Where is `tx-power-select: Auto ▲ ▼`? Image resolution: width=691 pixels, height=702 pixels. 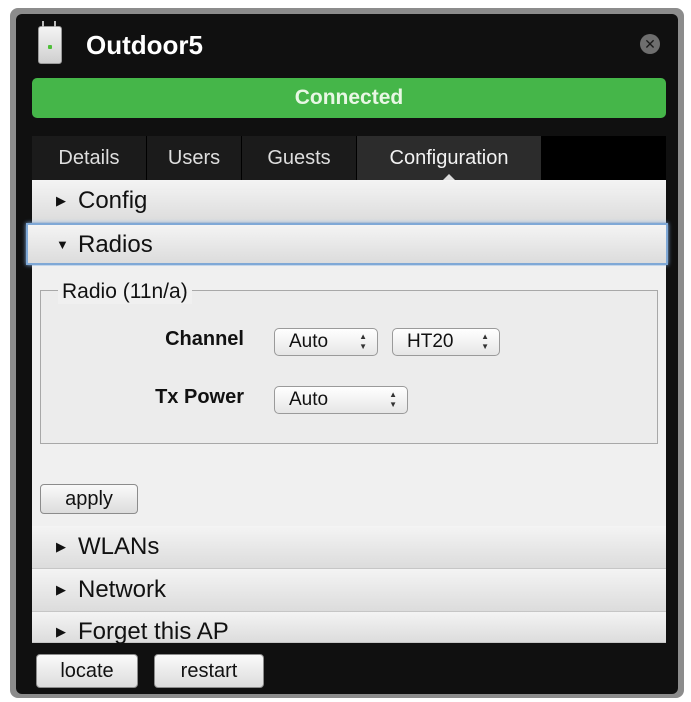
tx-power-select: Auto ▲ ▼ is located at coordinates (341, 400).